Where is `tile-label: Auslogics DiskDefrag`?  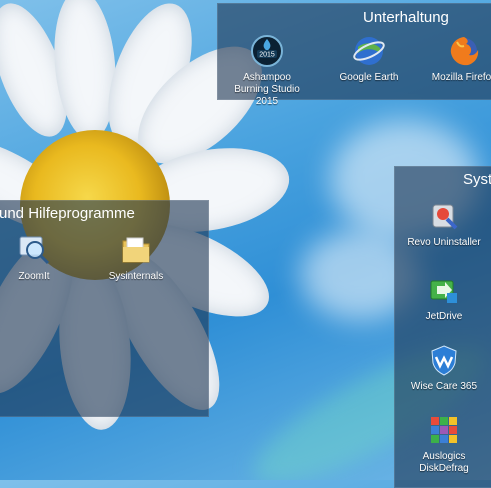 tile-label: Auslogics DiskDefrag is located at coordinates (444, 462).